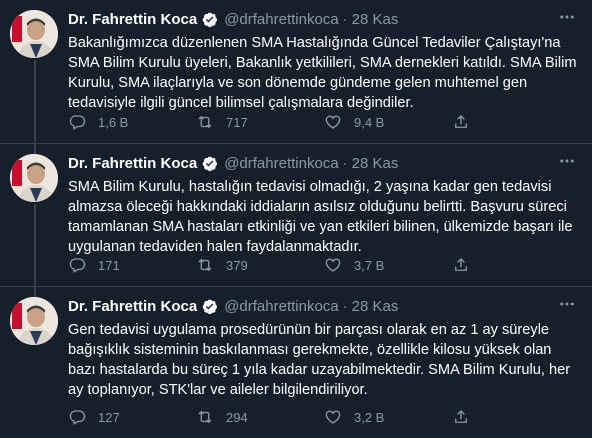 Image resolution: width=592 pixels, height=438 pixels. I want to click on retweet-count: 294, so click(237, 417).